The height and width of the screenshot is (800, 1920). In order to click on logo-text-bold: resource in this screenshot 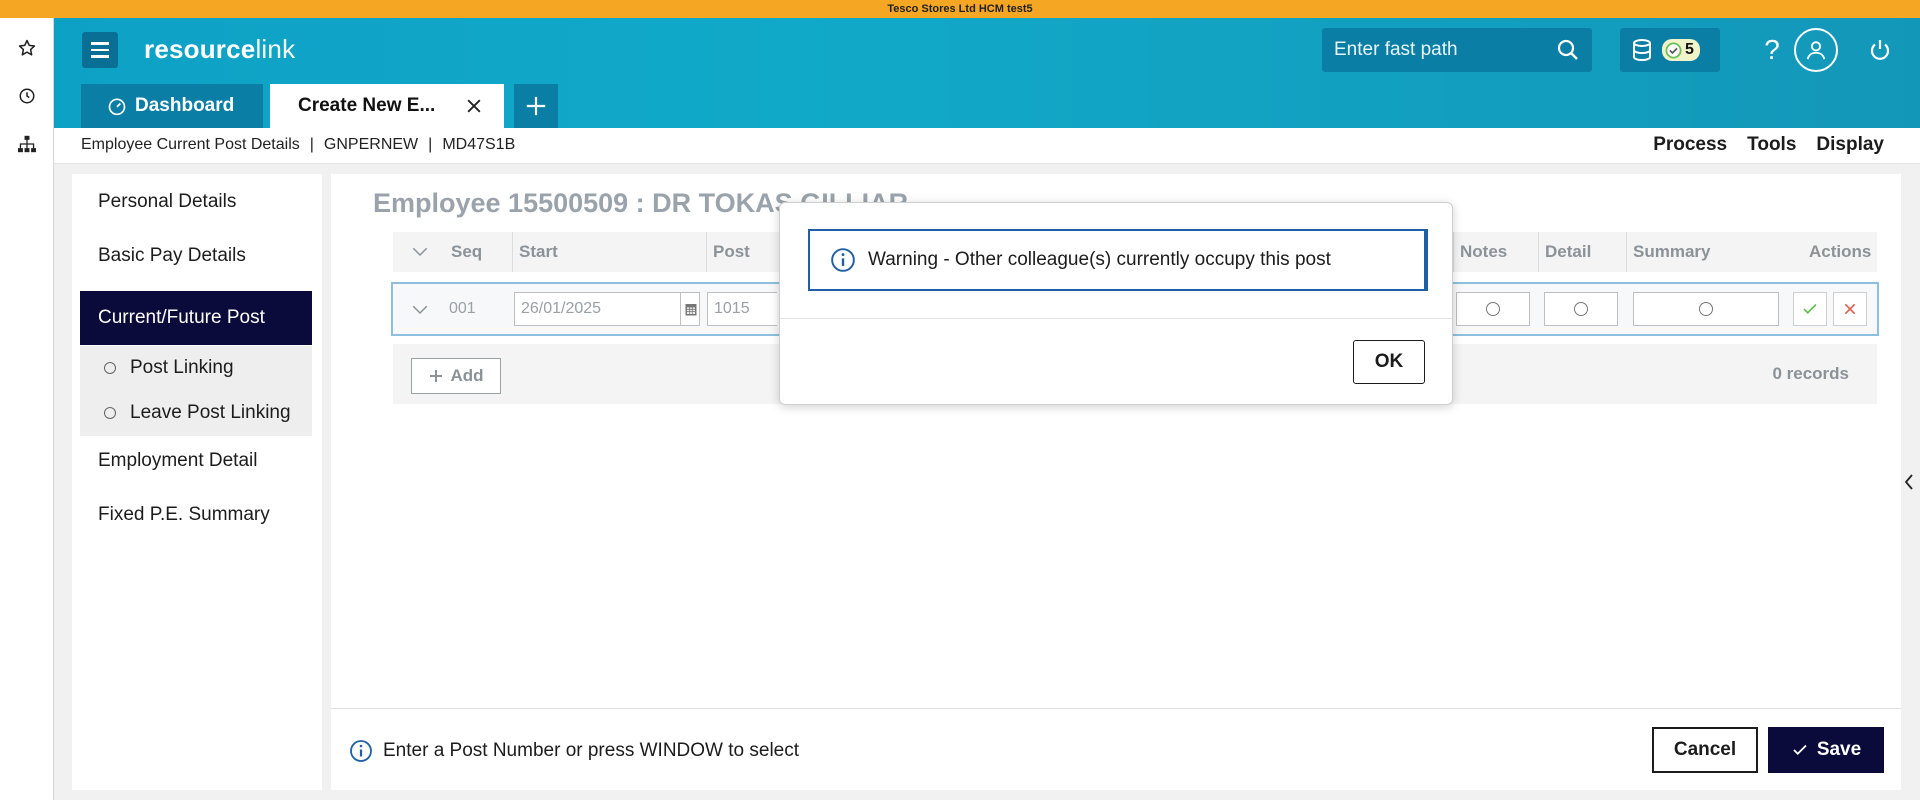, I will do `click(200, 49)`.